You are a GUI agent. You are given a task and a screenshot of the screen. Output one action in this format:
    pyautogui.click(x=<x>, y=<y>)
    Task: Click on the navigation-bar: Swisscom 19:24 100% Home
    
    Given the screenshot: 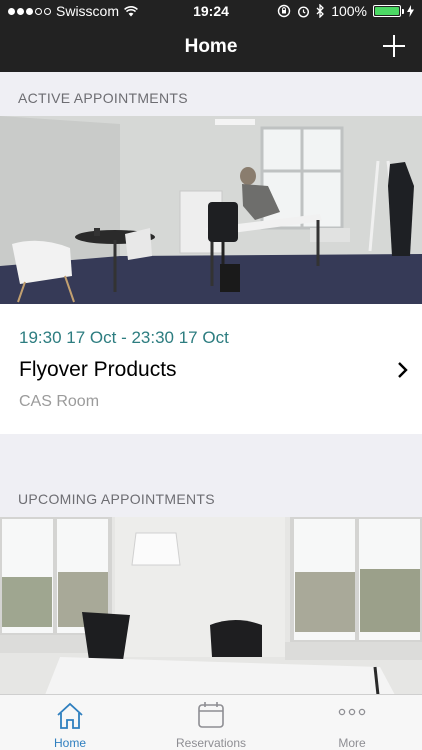 What is the action you would take?
    pyautogui.click(x=211, y=36)
    